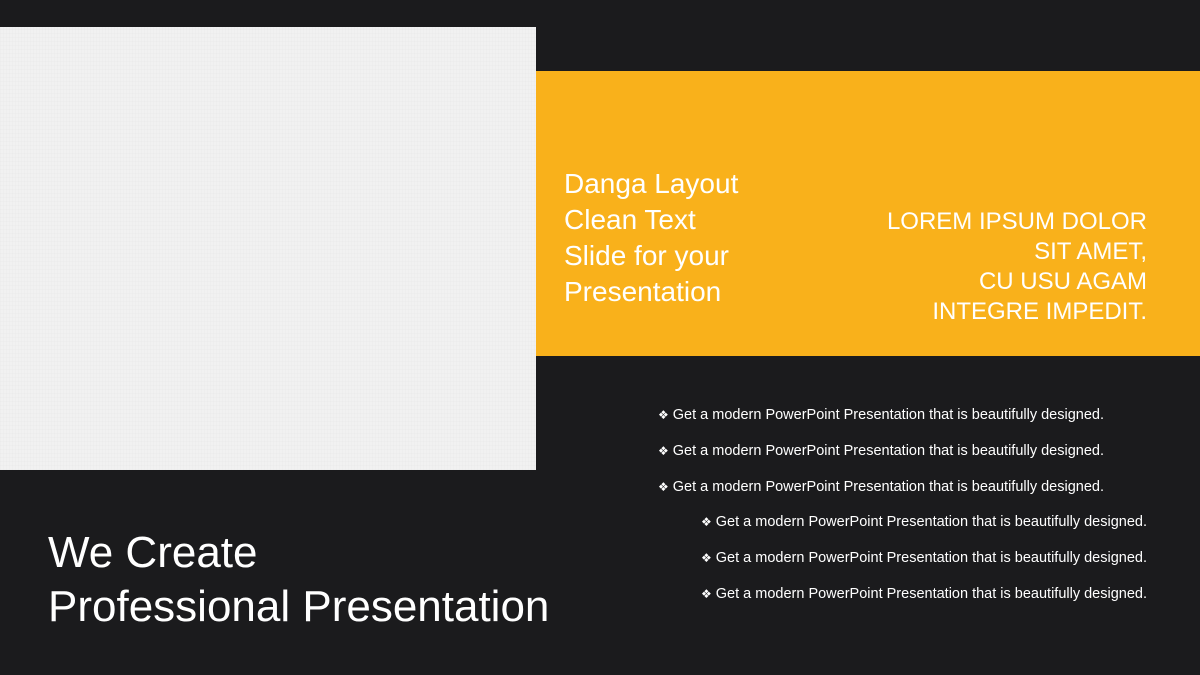  Describe the element at coordinates (1090, 251) in the screenshot. I see `band-caps-line: SIT AMET,` at that location.